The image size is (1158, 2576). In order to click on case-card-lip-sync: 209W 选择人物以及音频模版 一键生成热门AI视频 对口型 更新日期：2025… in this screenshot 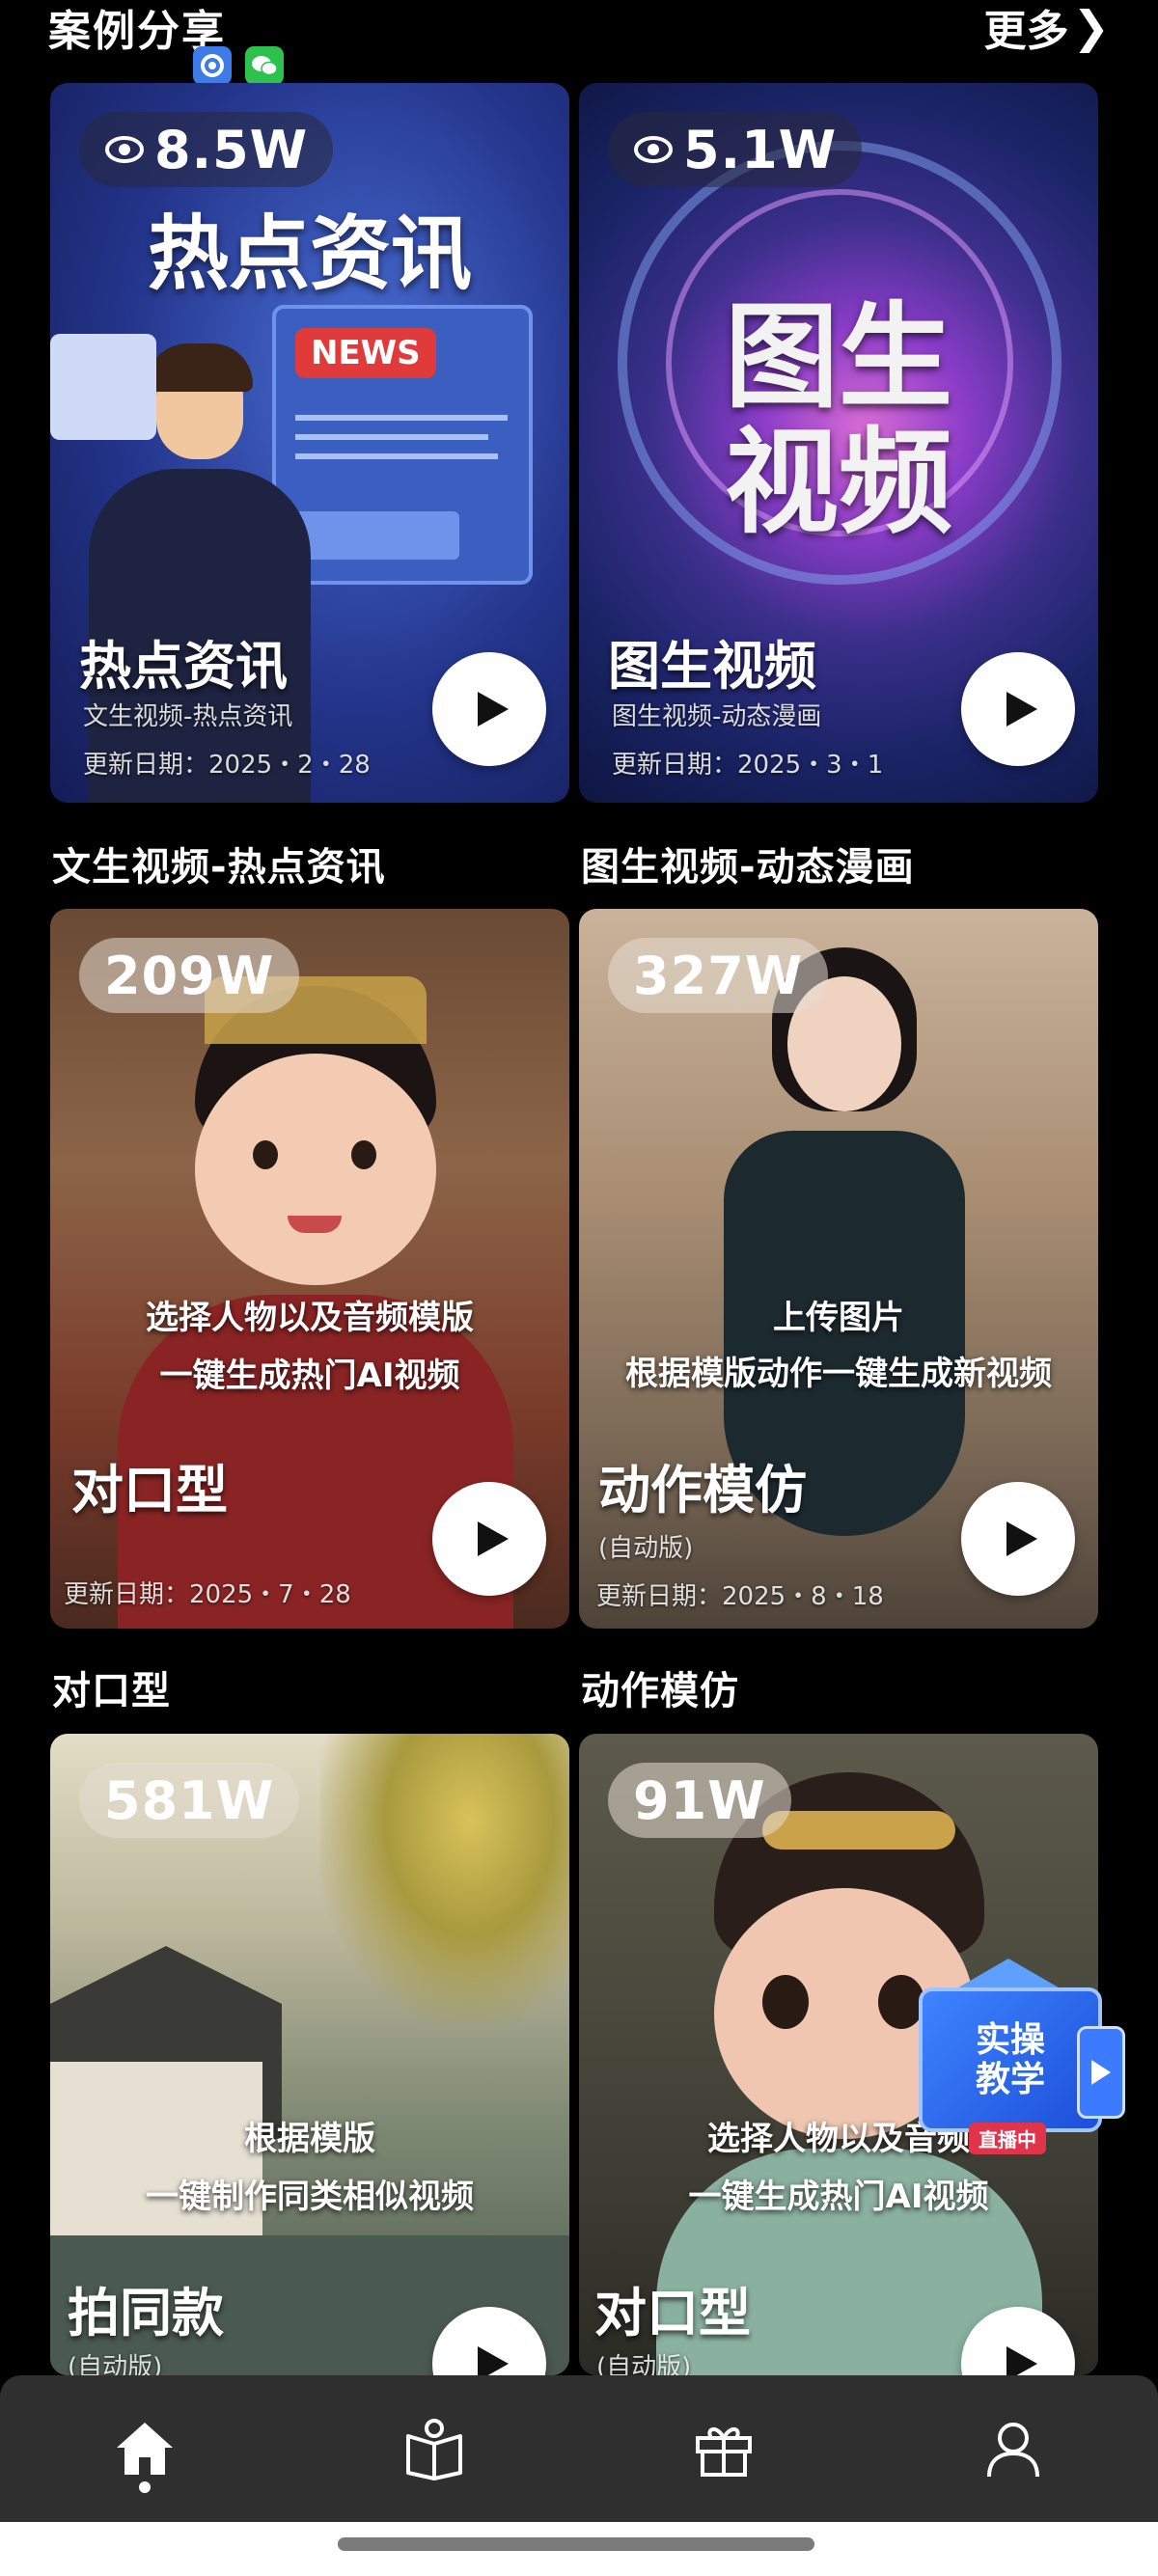, I will do `click(309, 1269)`.